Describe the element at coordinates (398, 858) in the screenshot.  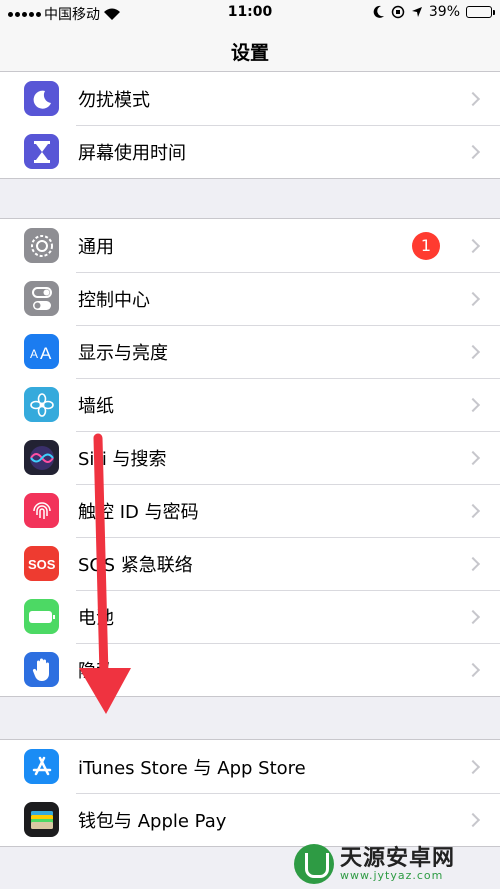
I see `watermark-name: 天源安卓网` at that location.